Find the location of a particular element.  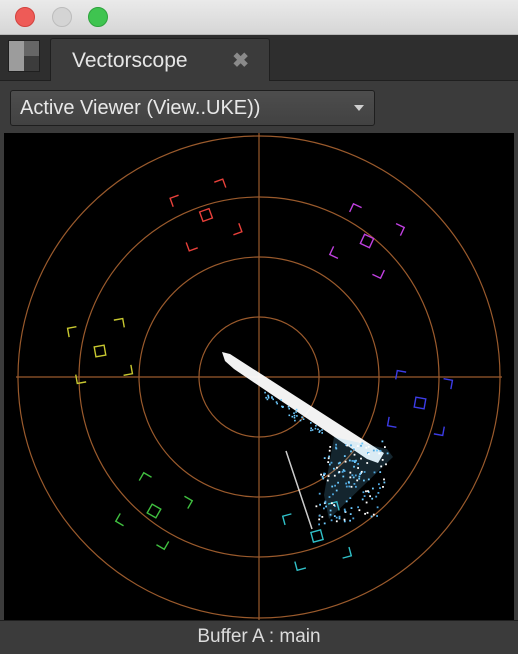

tab-close-icon: ✖ is located at coordinates (240, 60).